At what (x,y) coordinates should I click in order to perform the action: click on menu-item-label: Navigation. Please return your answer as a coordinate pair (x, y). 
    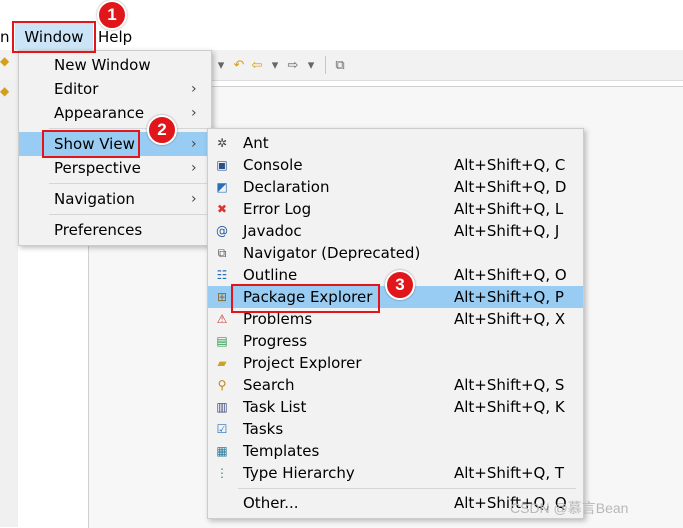
    Looking at the image, I should click on (94, 199).